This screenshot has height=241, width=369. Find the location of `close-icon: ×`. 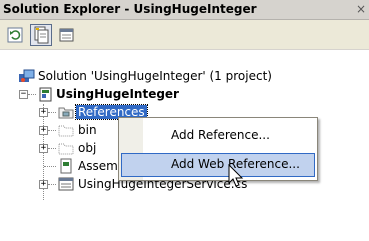

close-icon: × is located at coordinates (362, 9).